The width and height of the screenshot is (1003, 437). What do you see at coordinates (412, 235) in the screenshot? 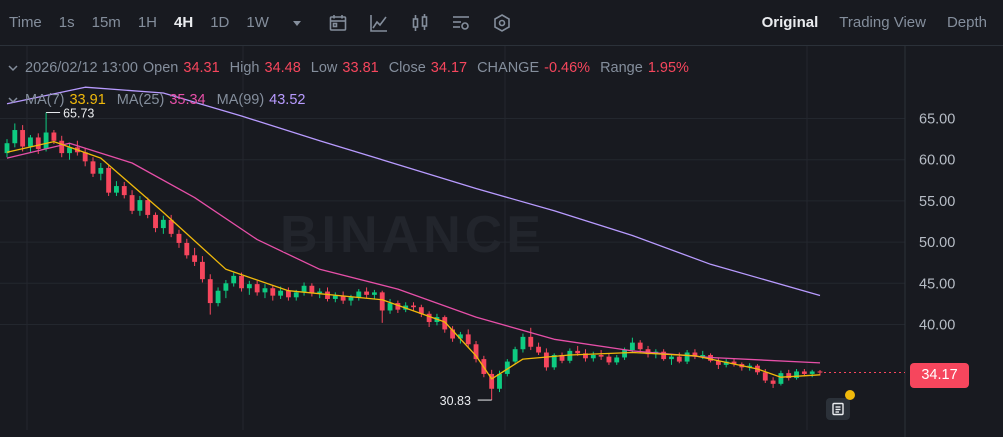
I see `binance-watermark: BINANCE` at bounding box center [412, 235].